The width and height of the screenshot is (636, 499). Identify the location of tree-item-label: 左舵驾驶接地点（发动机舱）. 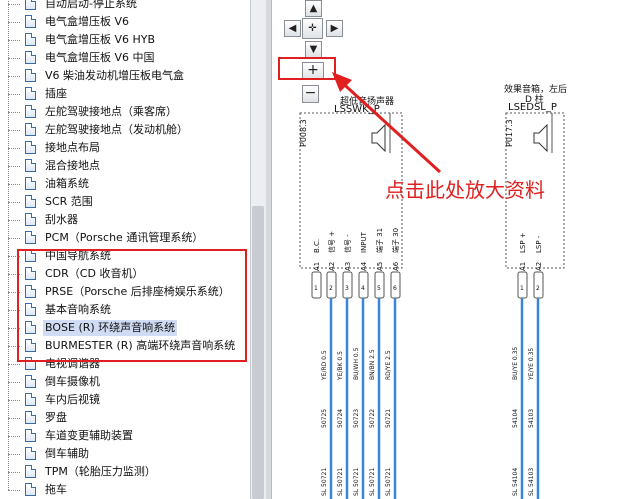
(116, 129).